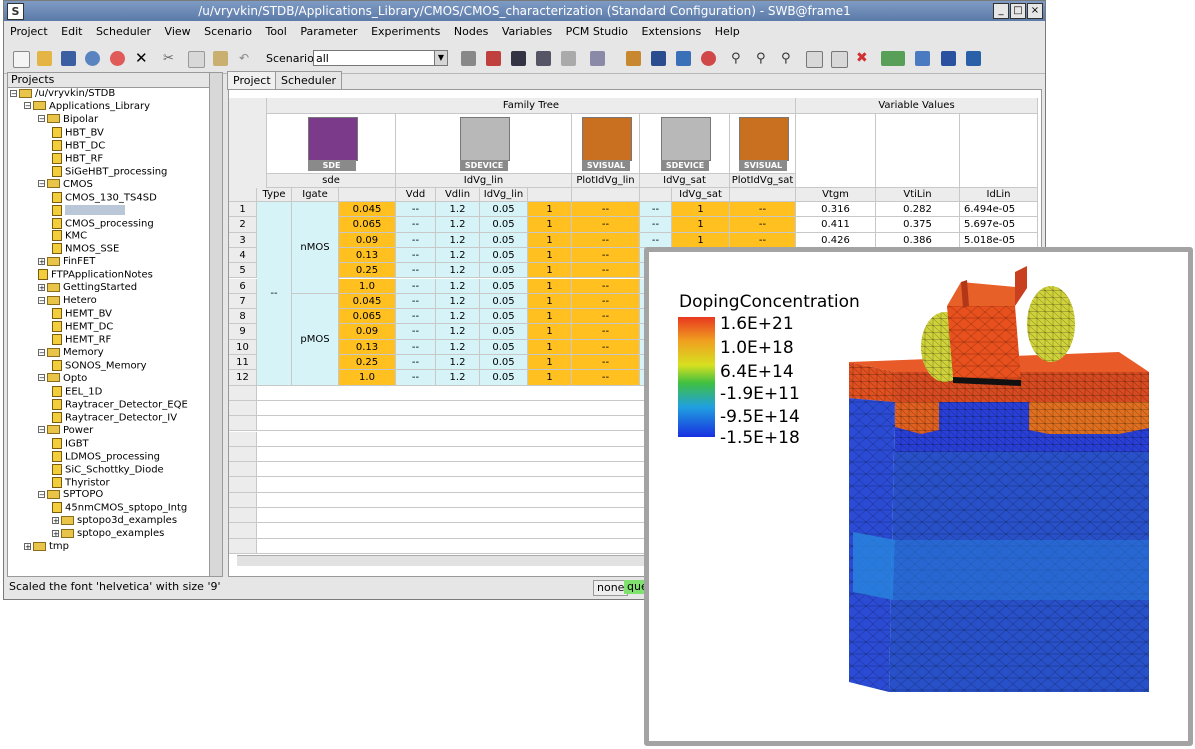 This screenshot has width=1195, height=749. I want to click on menu-nodes: Nodes, so click(471, 31).